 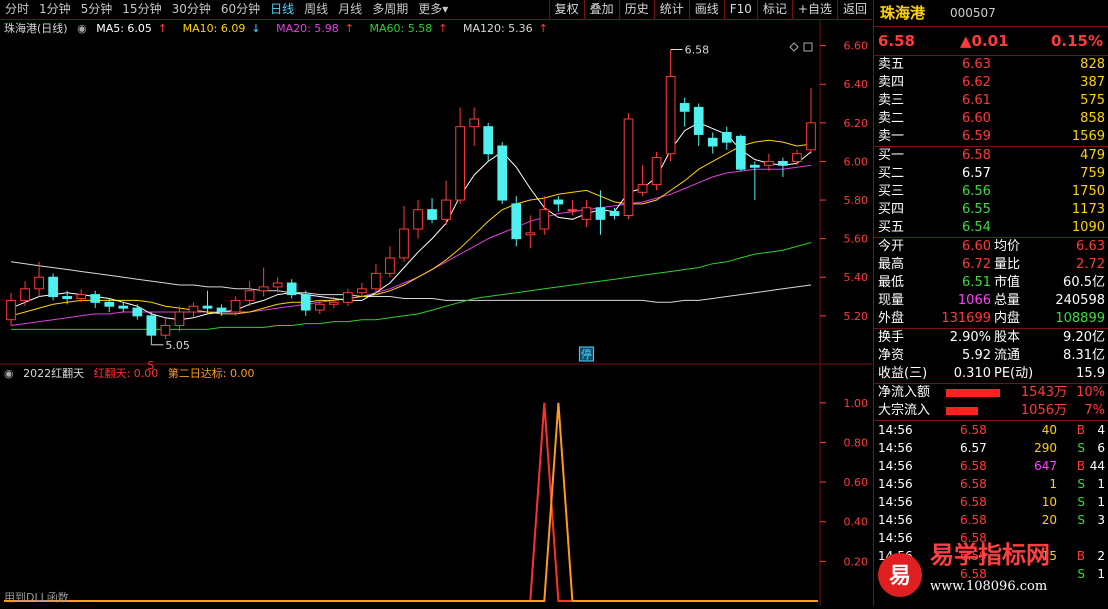 What do you see at coordinates (891, 155) in the screenshot?
I see `bid-label: 买一` at bounding box center [891, 155].